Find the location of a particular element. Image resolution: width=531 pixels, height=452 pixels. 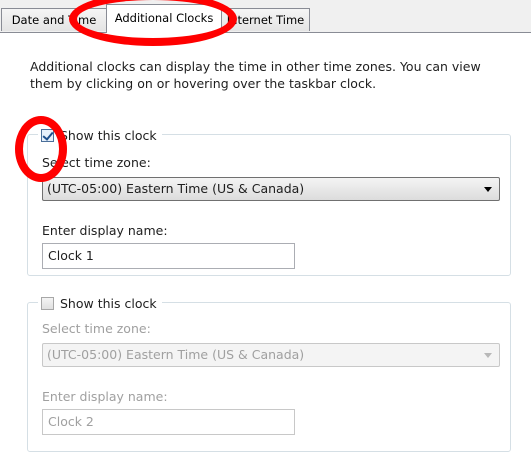

clock1-timezone-label: Select time zone: is located at coordinates (96, 162).